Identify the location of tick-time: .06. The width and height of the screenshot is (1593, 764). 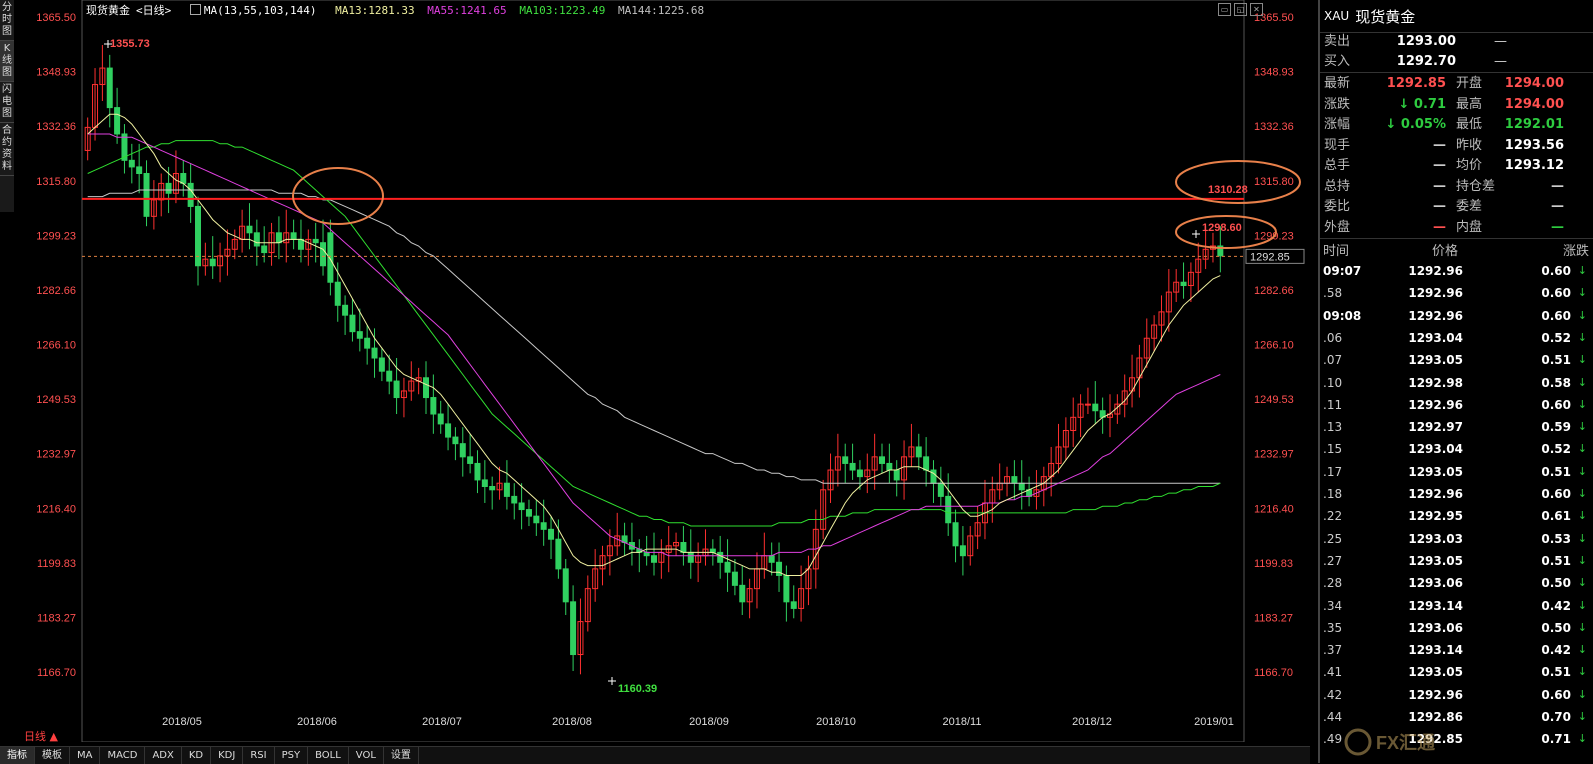
(1333, 337).